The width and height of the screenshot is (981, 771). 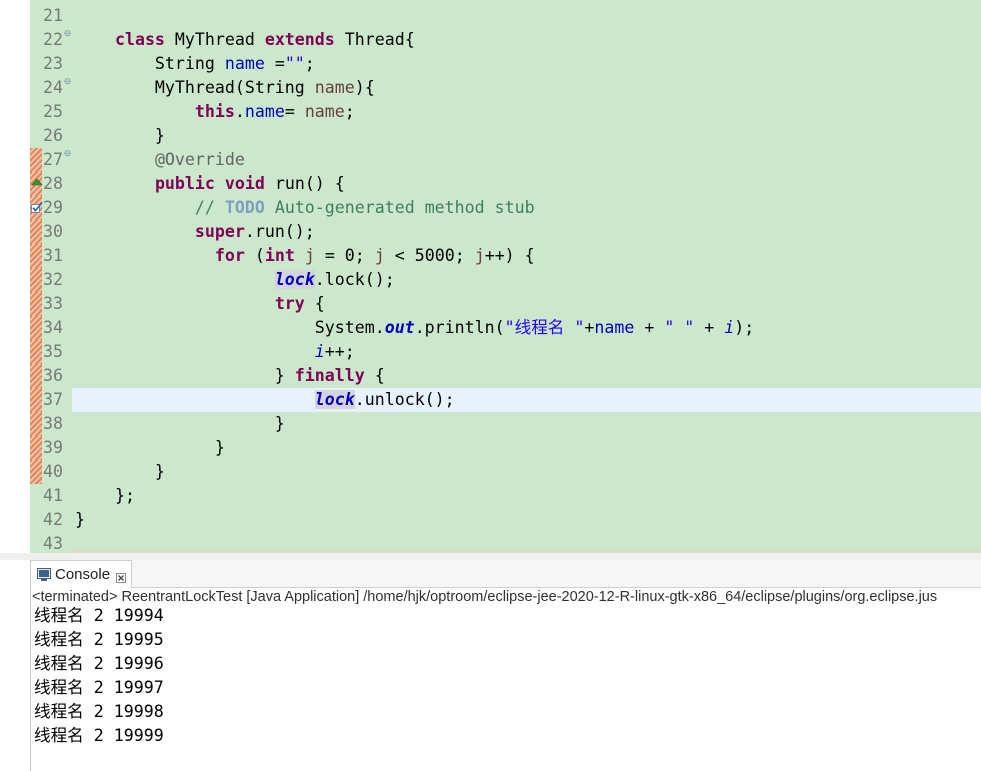 What do you see at coordinates (374, 375) in the screenshot?
I see `token-text: {` at bounding box center [374, 375].